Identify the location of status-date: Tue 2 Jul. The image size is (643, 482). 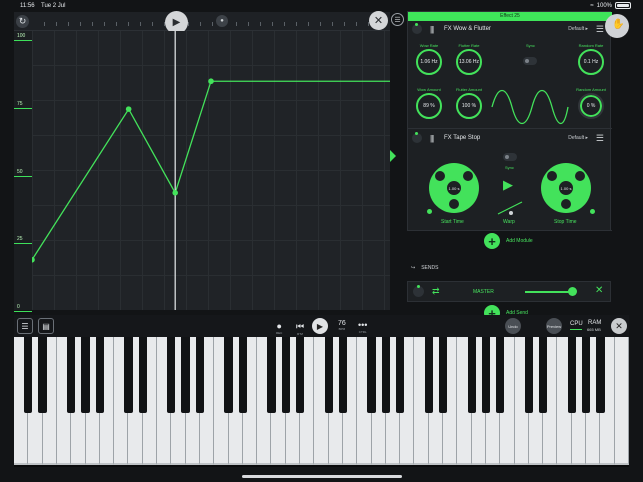
(53, 6).